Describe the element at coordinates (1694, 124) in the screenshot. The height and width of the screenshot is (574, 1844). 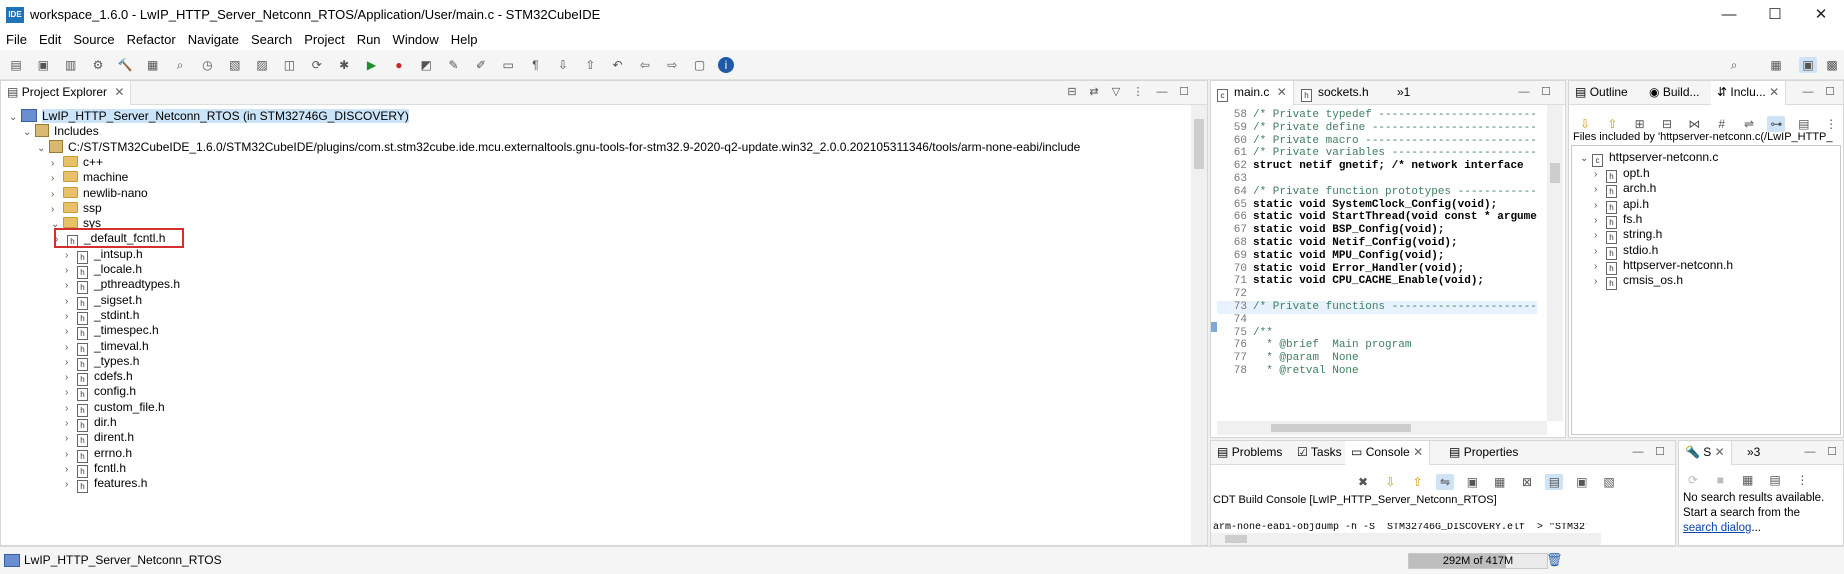
I see `active-code-icon: ⋈` at that location.